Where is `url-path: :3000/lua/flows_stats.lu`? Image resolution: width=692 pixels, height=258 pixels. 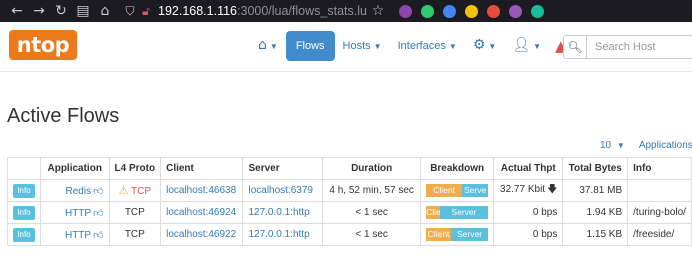 url-path: :3000/lua/flows_stats.lu is located at coordinates (302, 11).